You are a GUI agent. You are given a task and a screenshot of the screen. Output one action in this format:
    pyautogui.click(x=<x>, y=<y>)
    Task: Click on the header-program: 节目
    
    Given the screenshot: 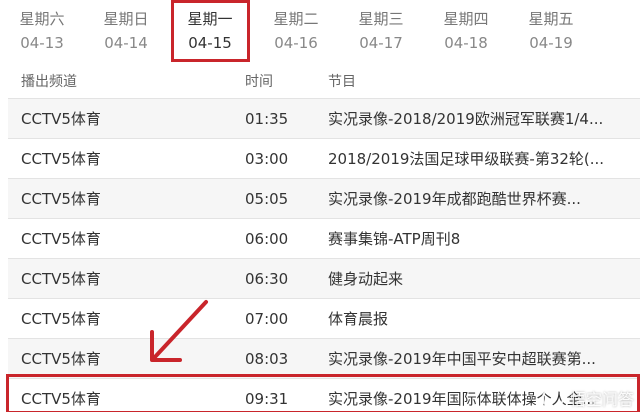 What is the action you would take?
    pyautogui.click(x=342, y=82)
    